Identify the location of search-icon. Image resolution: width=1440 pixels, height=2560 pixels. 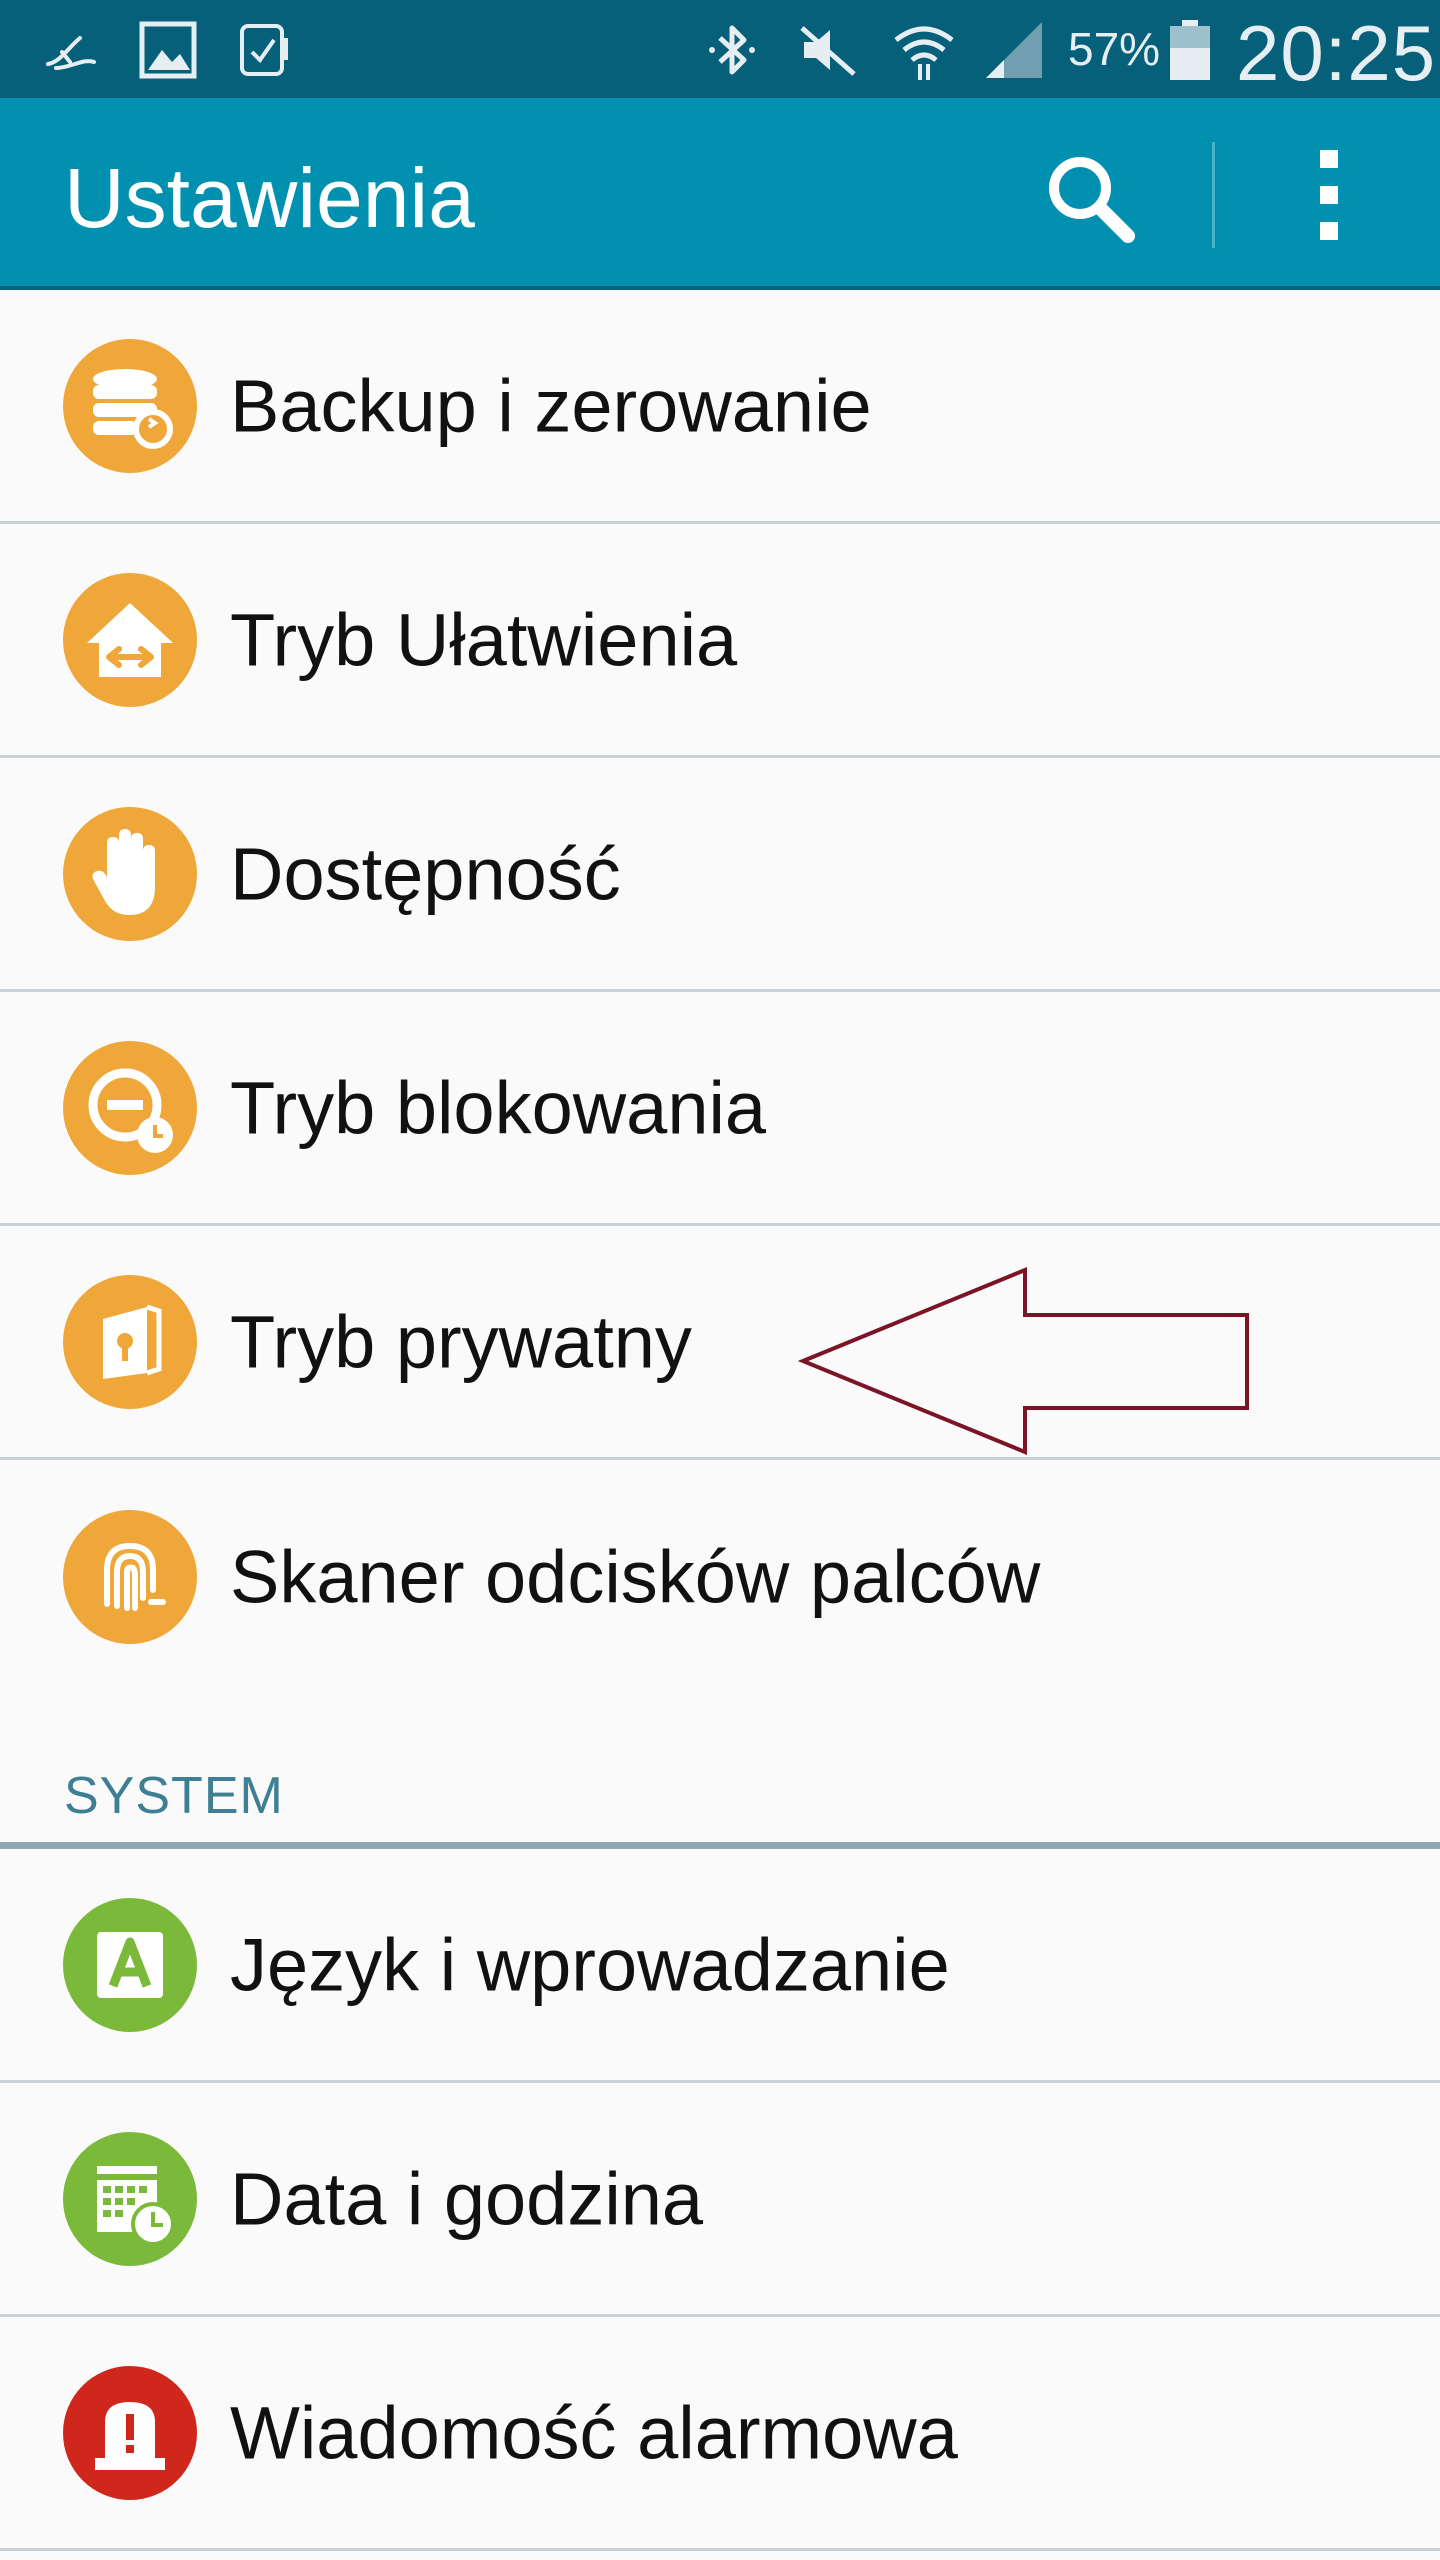
(1092, 200).